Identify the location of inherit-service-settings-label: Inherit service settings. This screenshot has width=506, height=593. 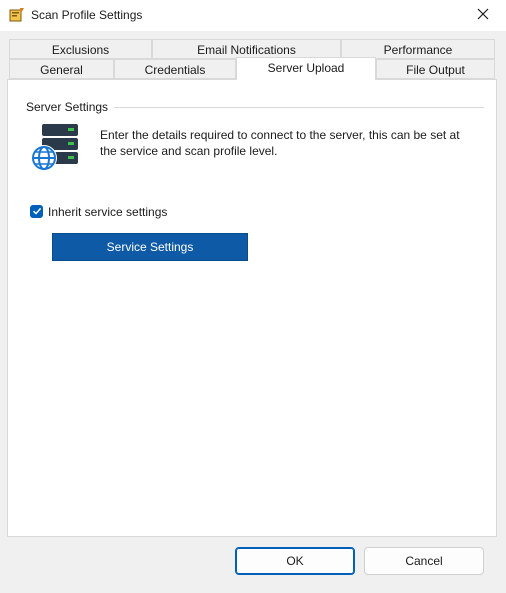
(107, 212).